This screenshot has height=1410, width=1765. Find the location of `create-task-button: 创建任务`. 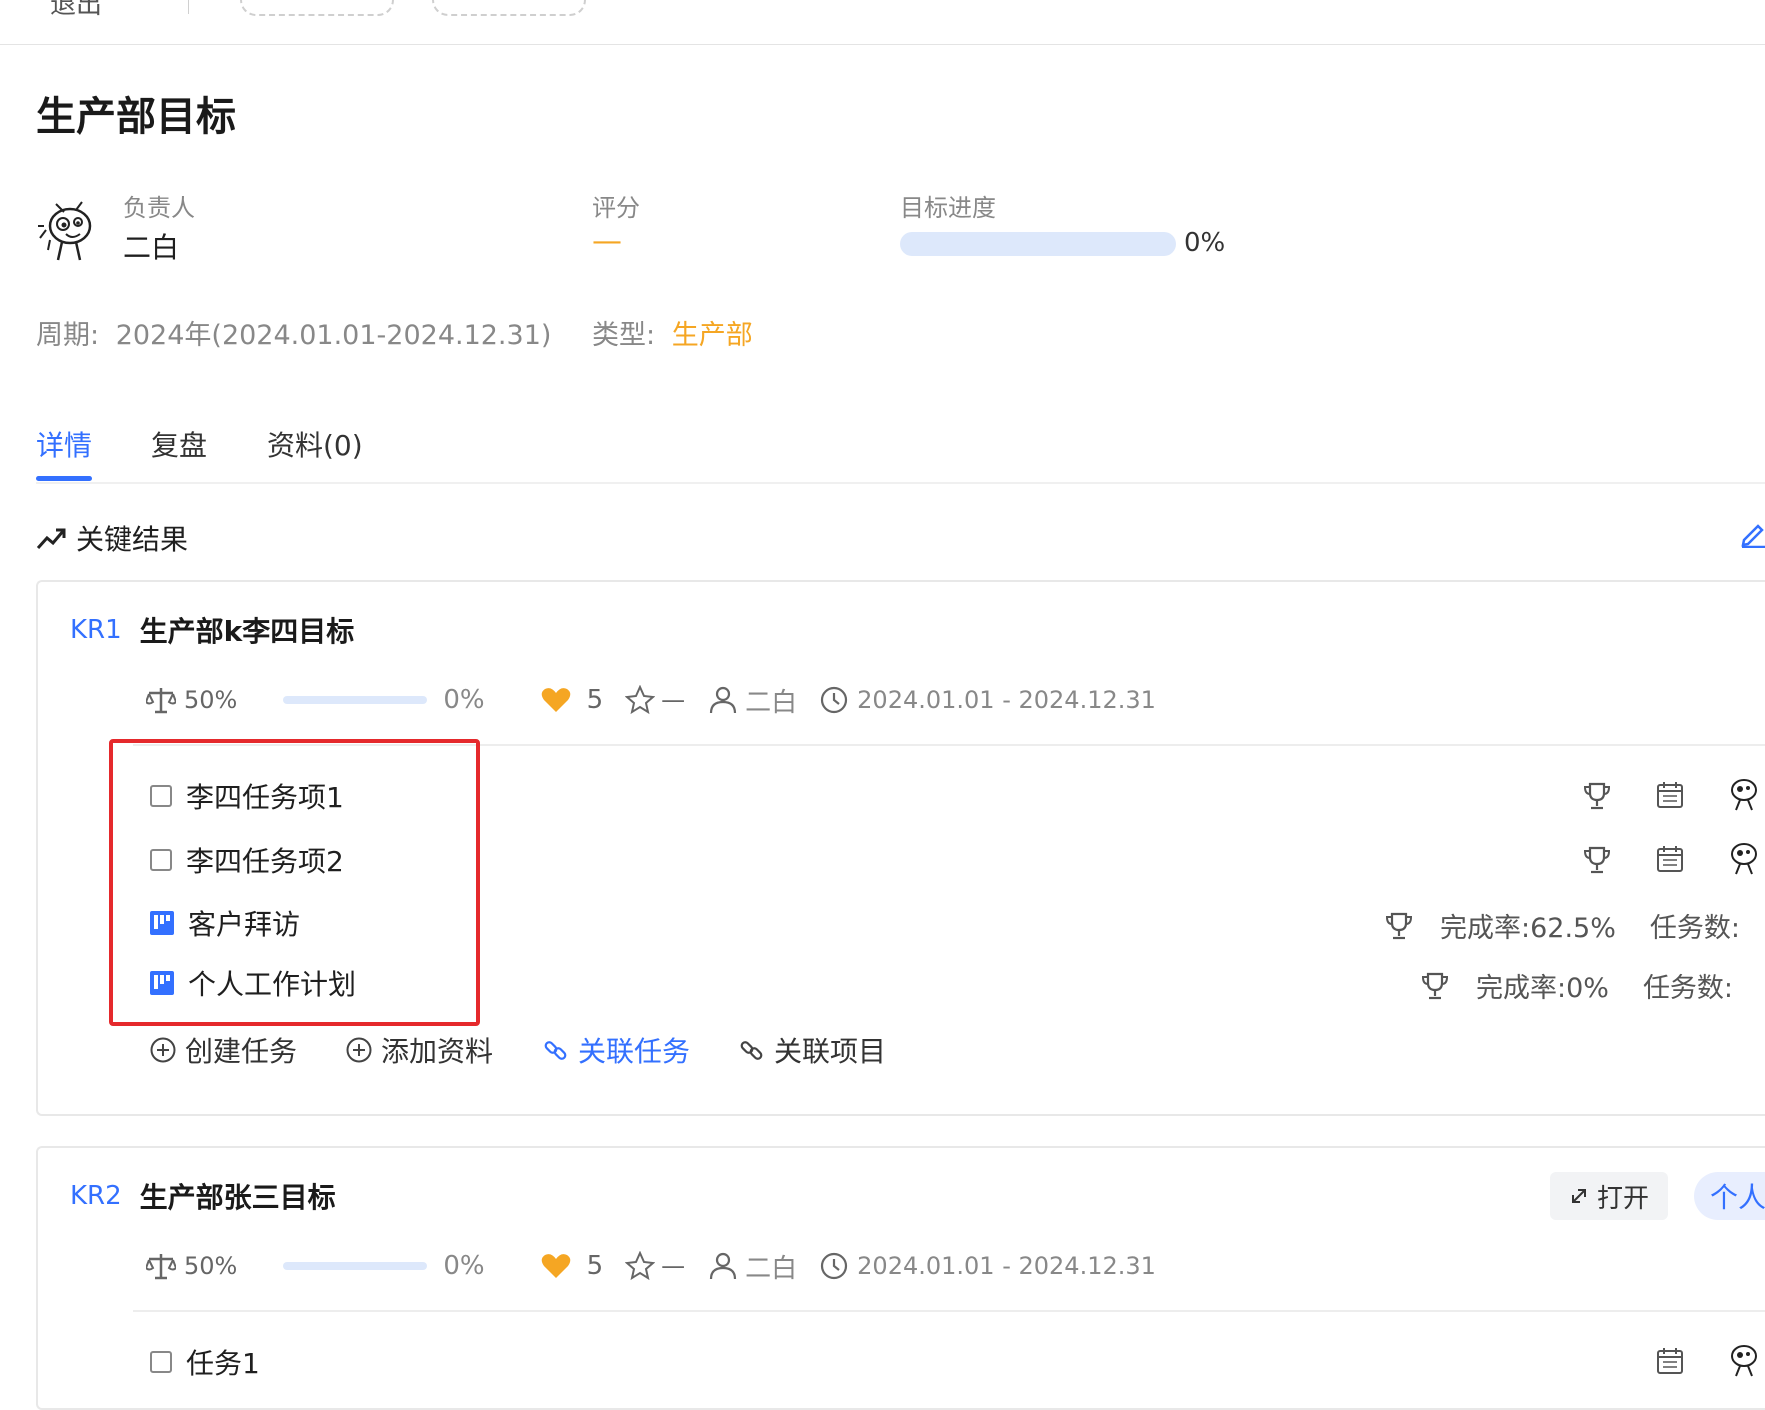

create-task-button: 创建任务 is located at coordinates (223, 1050).